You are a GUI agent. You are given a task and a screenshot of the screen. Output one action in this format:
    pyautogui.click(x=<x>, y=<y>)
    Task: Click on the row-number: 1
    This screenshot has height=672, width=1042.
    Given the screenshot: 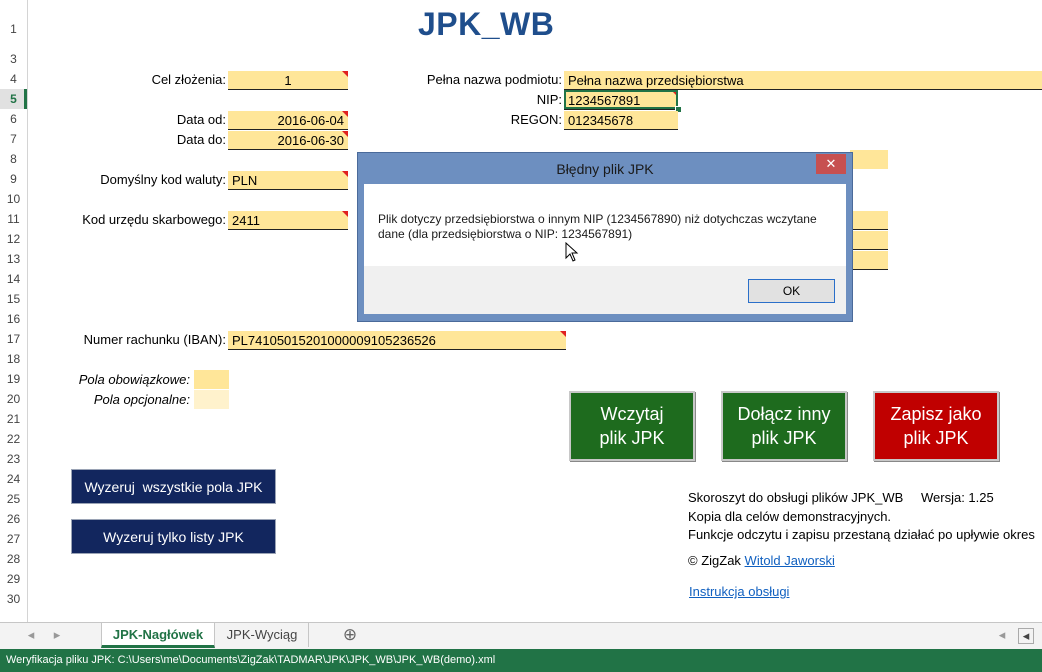 What is the action you would take?
    pyautogui.click(x=13, y=29)
    